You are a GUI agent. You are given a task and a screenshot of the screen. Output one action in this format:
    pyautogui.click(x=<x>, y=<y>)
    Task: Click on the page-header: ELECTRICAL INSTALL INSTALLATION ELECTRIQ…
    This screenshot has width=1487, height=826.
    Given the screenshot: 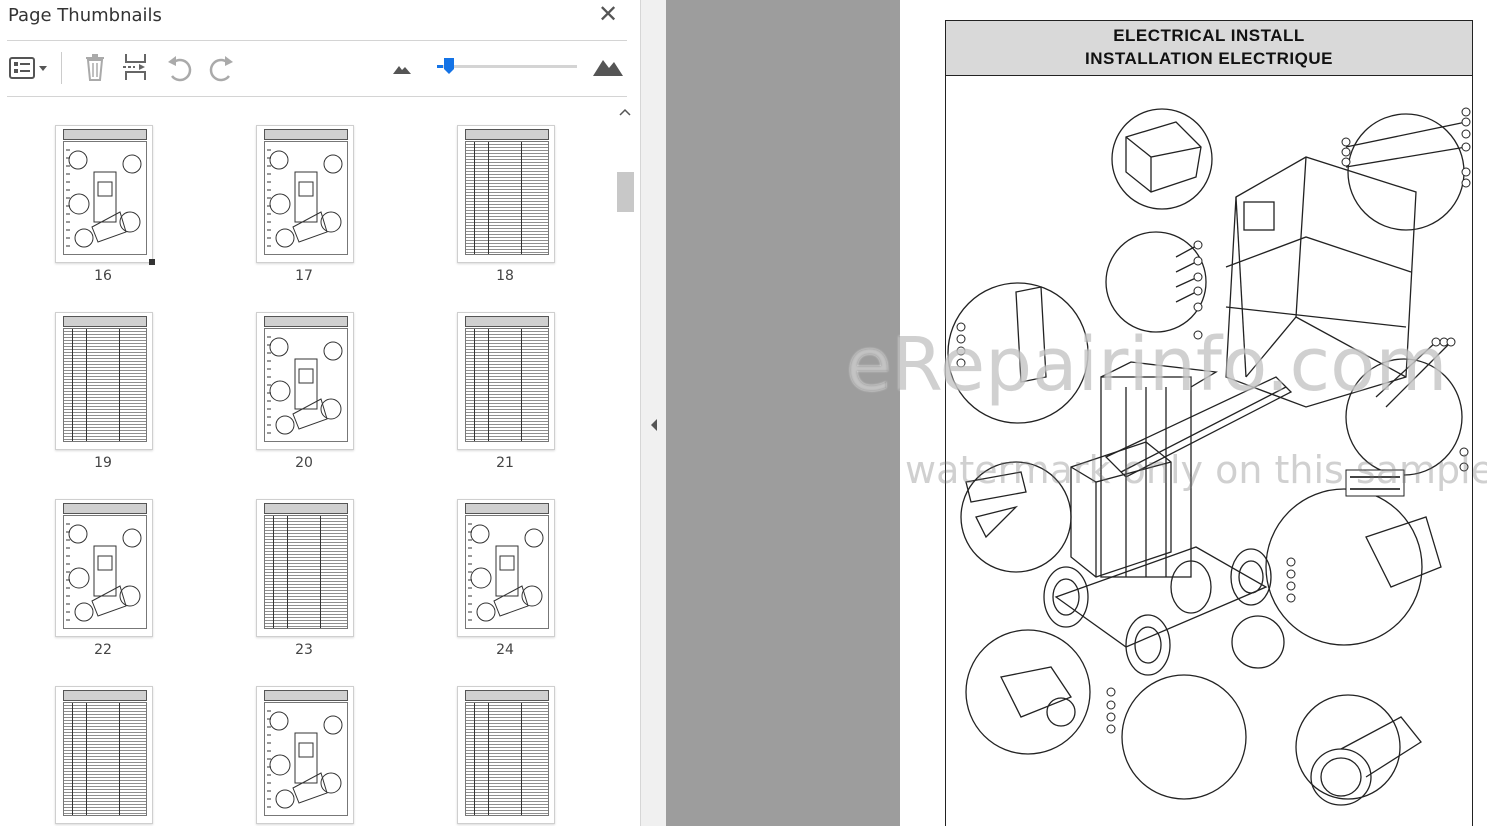 What is the action you would take?
    pyautogui.click(x=1209, y=48)
    